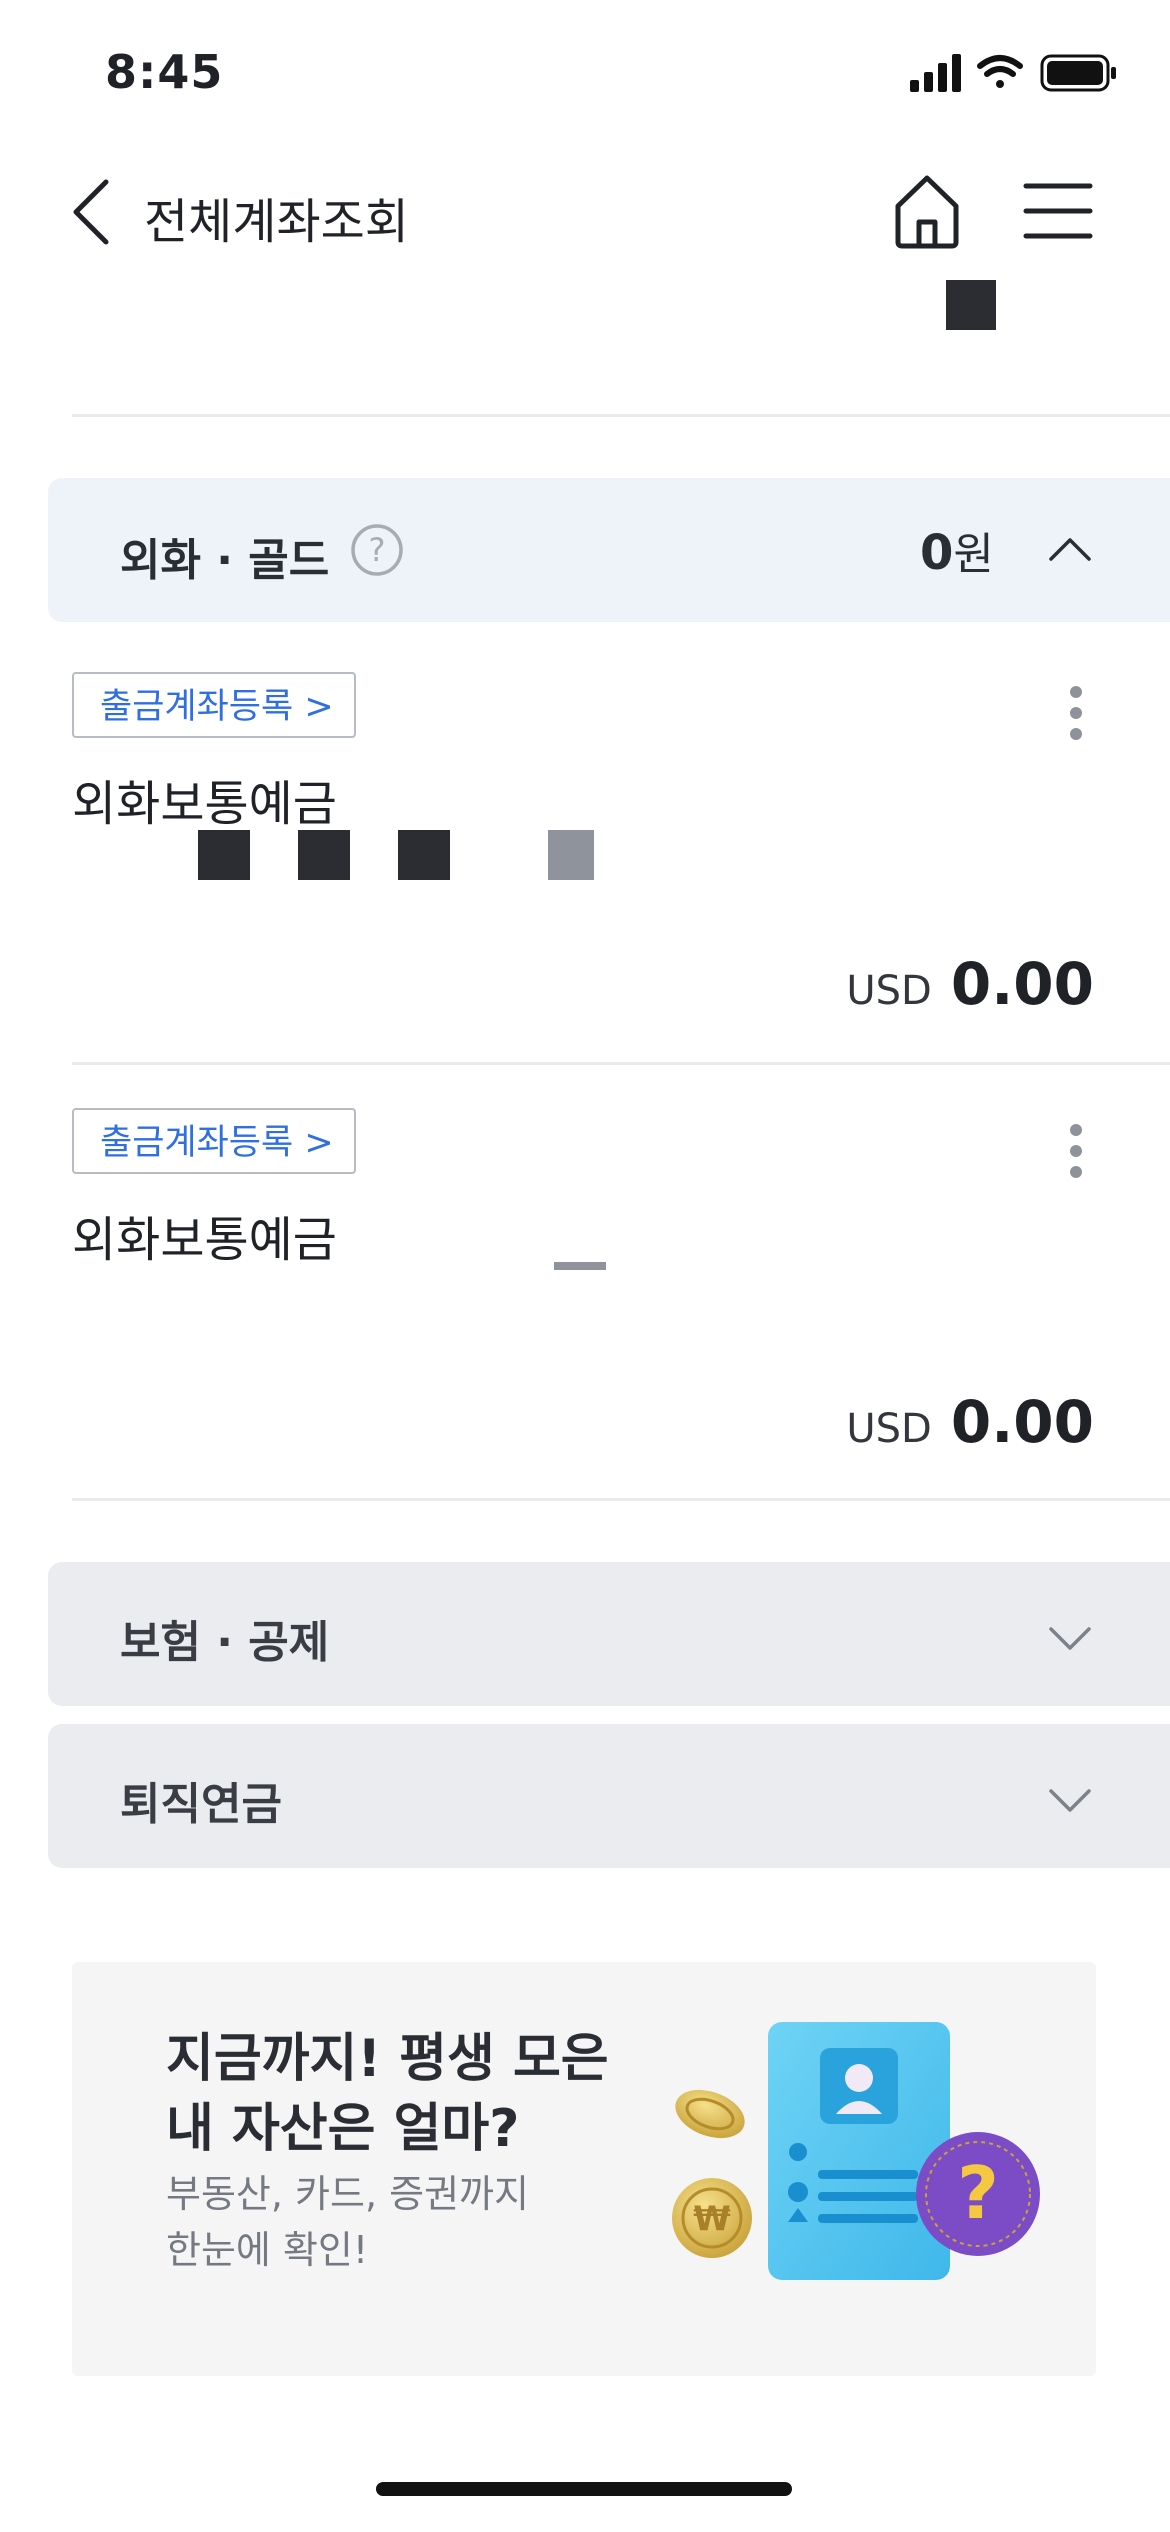 The width and height of the screenshot is (1170, 2532). What do you see at coordinates (1078, 73) in the screenshot?
I see `battery-icon` at bounding box center [1078, 73].